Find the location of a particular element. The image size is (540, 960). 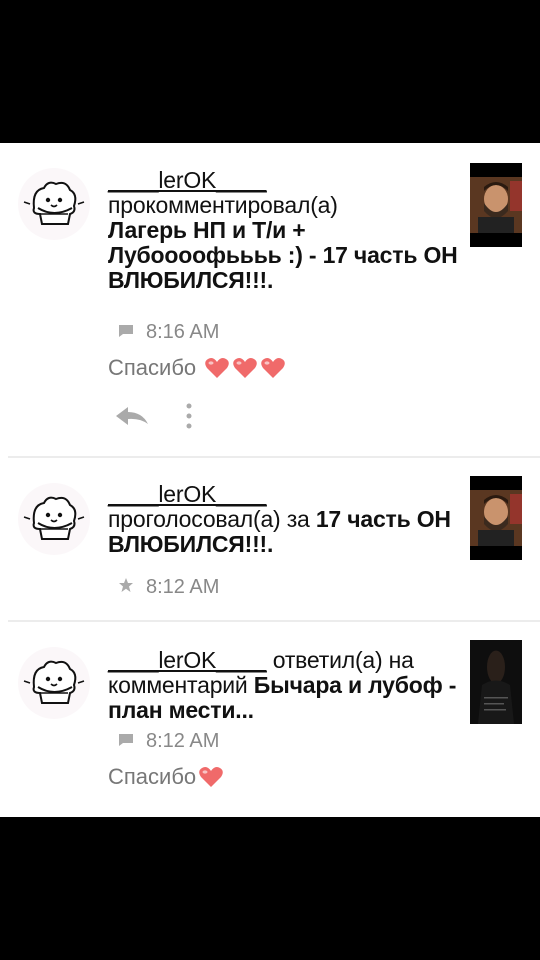

action-row is located at coordinates (154, 416).